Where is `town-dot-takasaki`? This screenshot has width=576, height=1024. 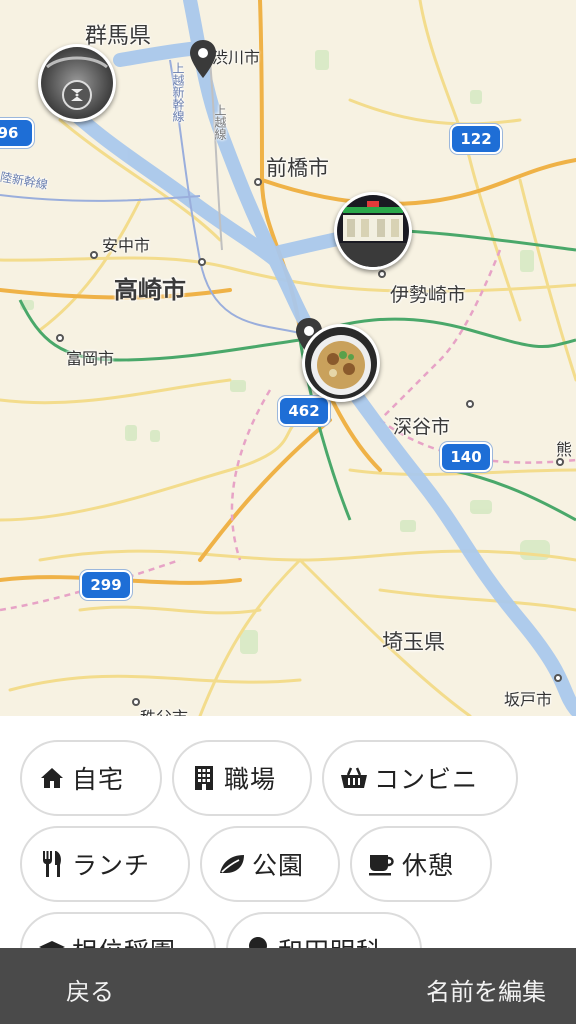
town-dot-takasaki is located at coordinates (202, 262).